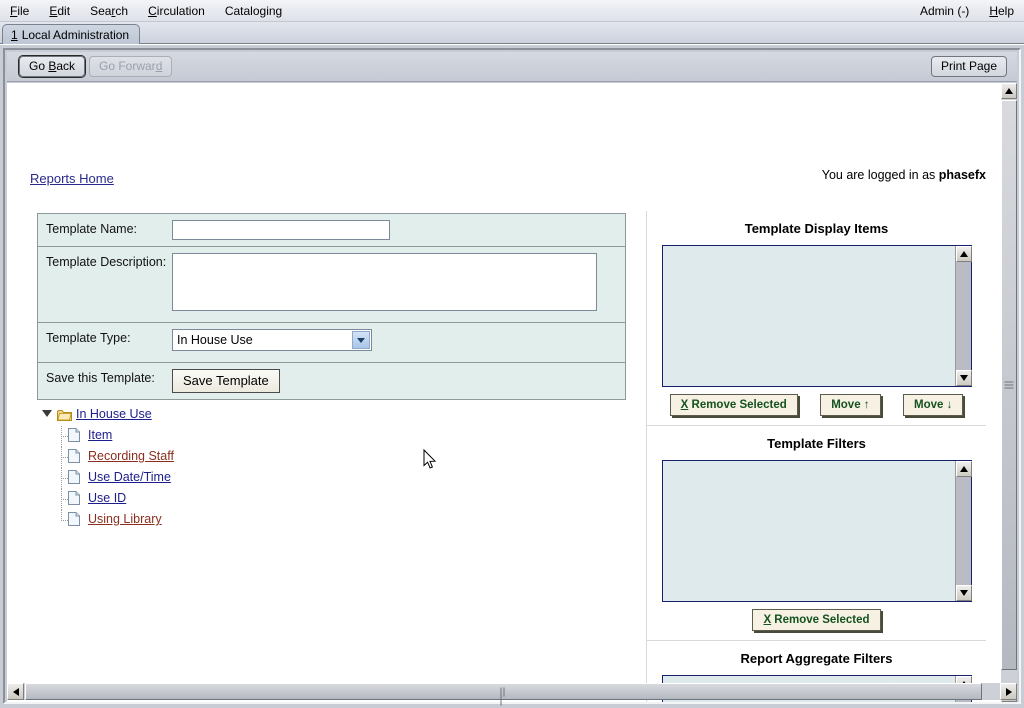 Image resolution: width=1024 pixels, height=708 pixels. What do you see at coordinates (384, 282) in the screenshot?
I see `template-description-textarea` at bounding box center [384, 282].